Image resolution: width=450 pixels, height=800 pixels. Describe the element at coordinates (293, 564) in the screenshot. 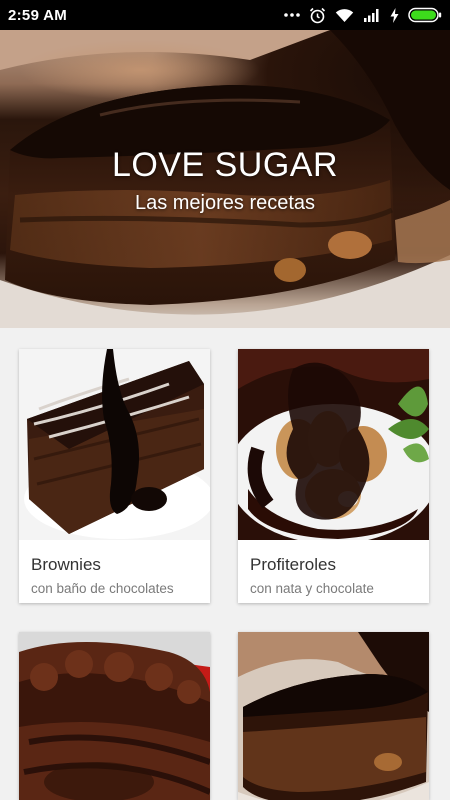

I see `recipe-title: Profiteroles` at that location.